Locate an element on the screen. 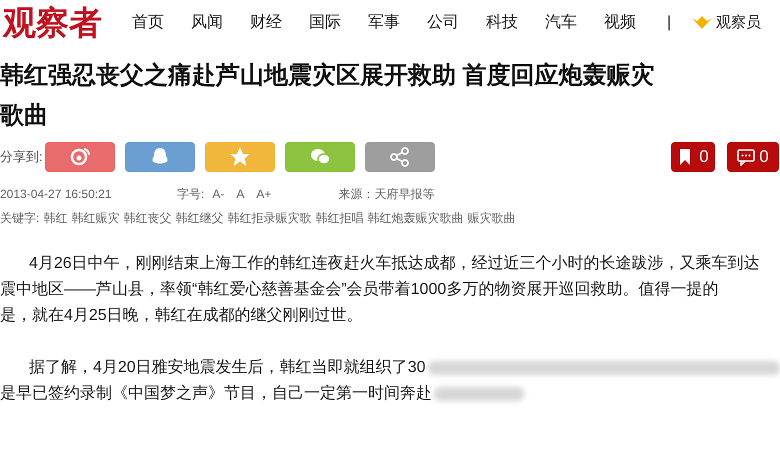 This screenshot has height=450, width=780. nav-link: 财经 is located at coordinates (279, 23).